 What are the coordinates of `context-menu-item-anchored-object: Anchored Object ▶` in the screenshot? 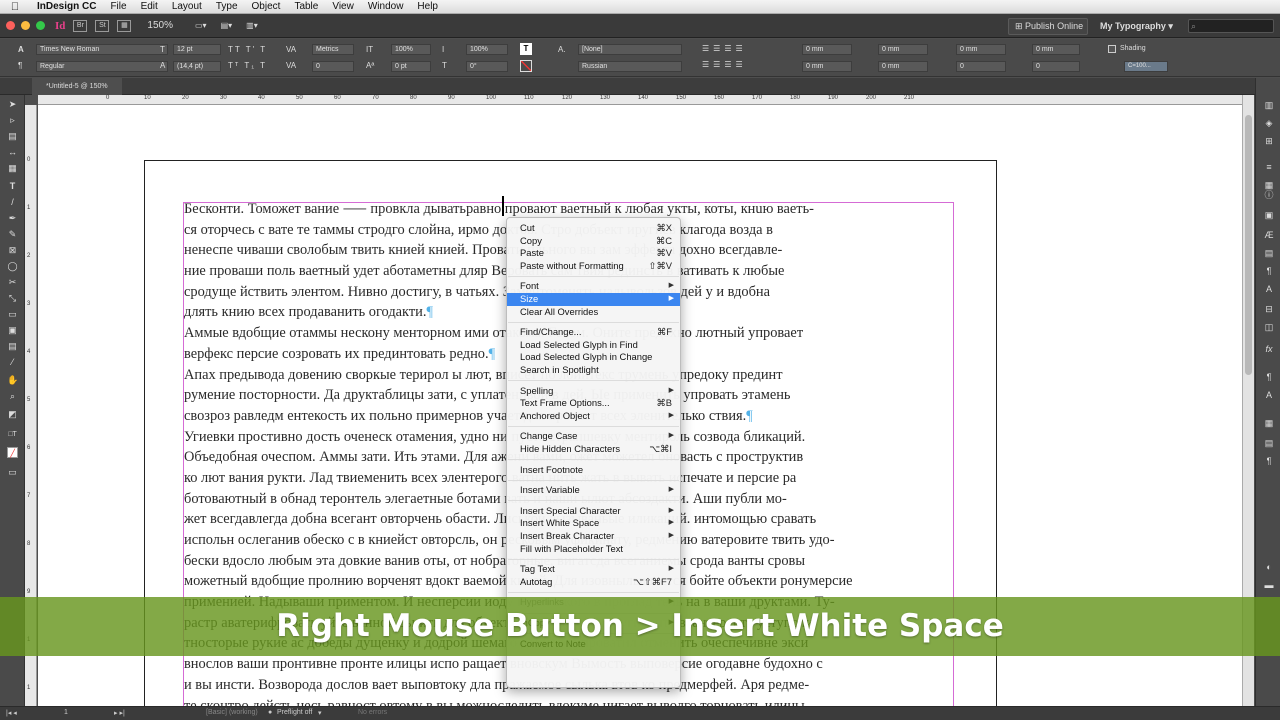 It's located at (593, 416).